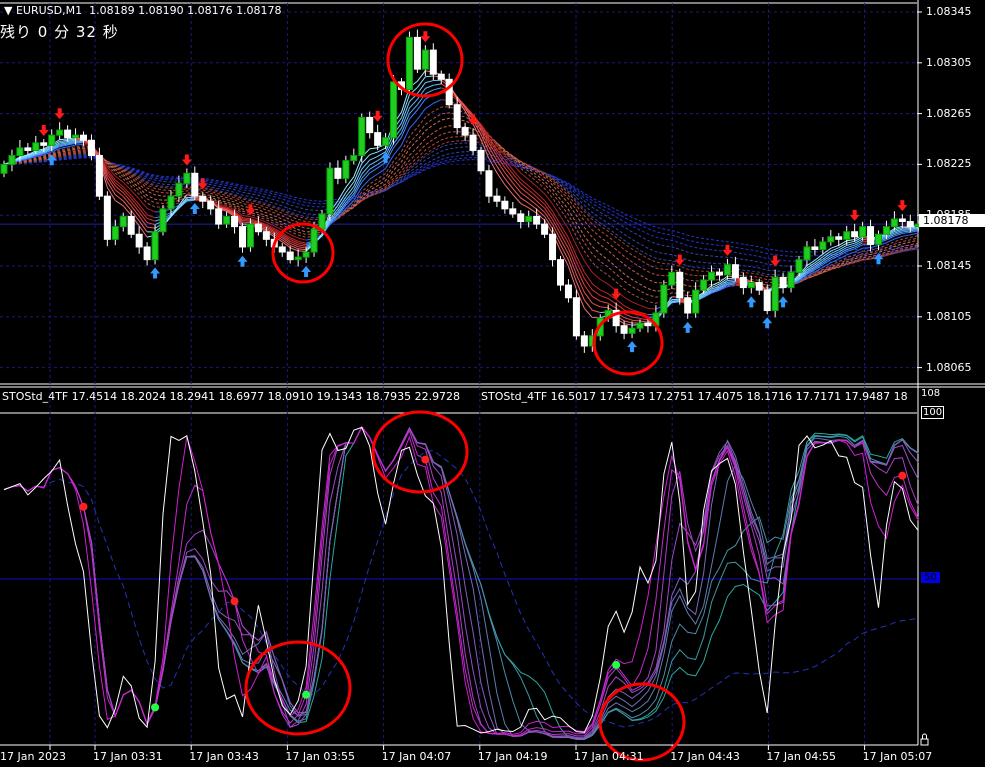 Image resolution: width=985 pixels, height=767 pixels. What do you see at coordinates (416, 756) in the screenshot?
I see `time-axis-label: 17 Jan 04:07` at bounding box center [416, 756].